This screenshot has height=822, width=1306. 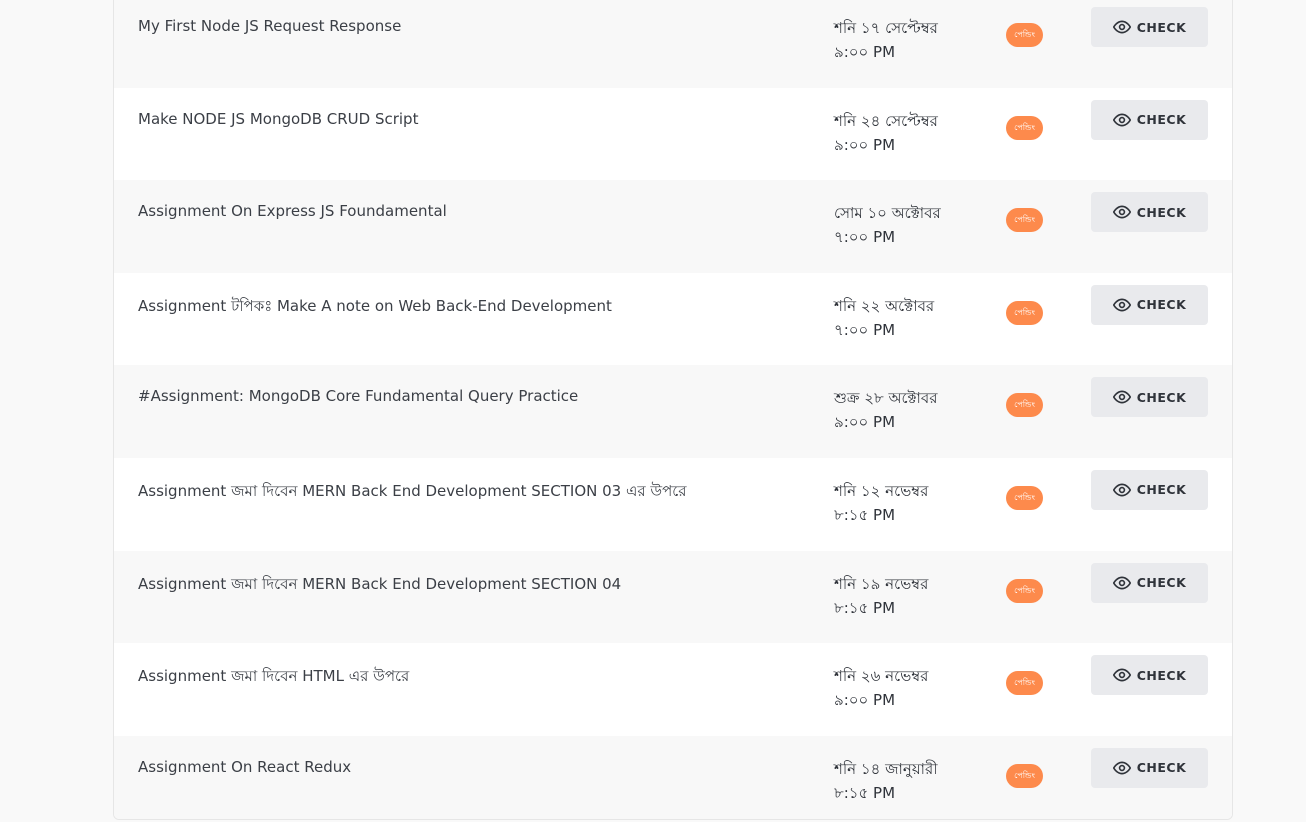 I want to click on deadline-date: শনি ২৪ সেপ্টেম্বর, so click(x=886, y=120).